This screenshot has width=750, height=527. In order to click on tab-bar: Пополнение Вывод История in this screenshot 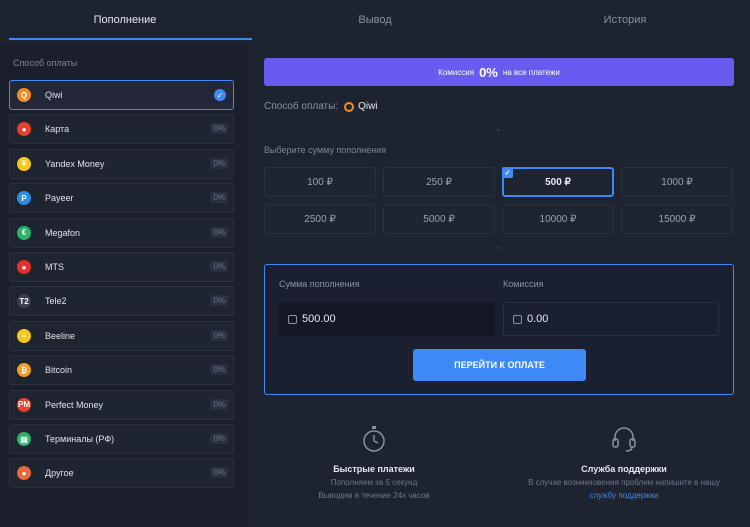, I will do `click(375, 21)`.